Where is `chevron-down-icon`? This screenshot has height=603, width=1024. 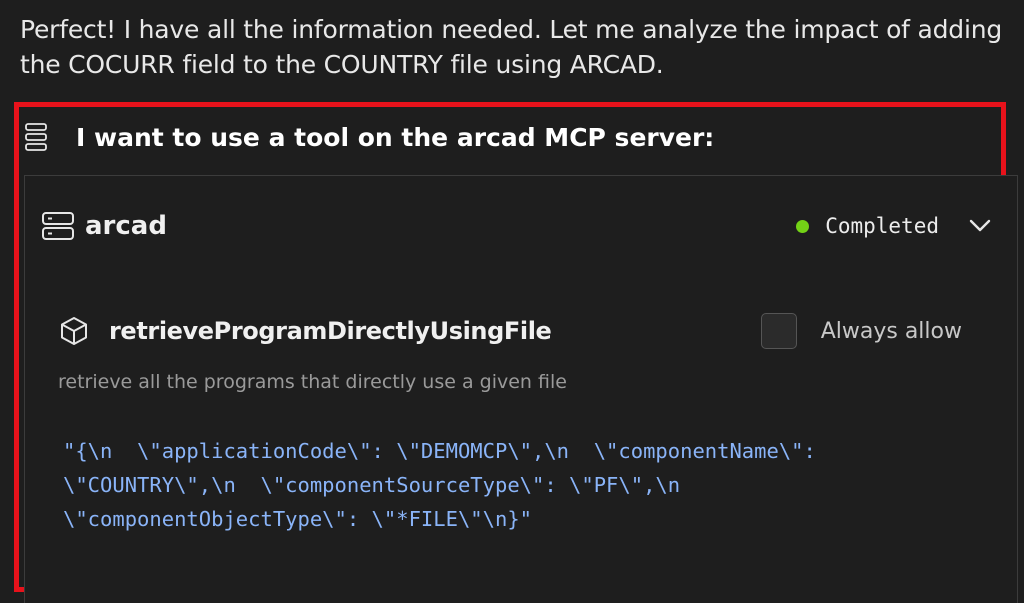
chevron-down-icon is located at coordinates (980, 226).